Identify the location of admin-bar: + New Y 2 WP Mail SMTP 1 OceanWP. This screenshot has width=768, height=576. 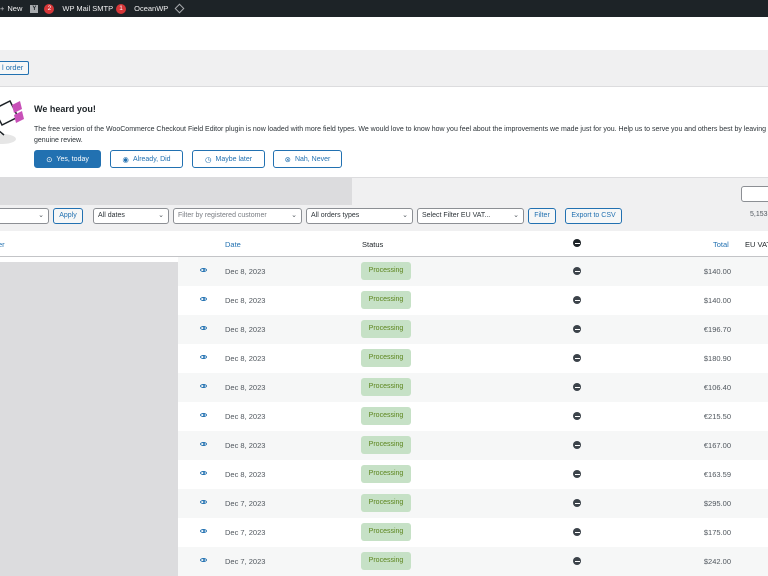
(384, 8).